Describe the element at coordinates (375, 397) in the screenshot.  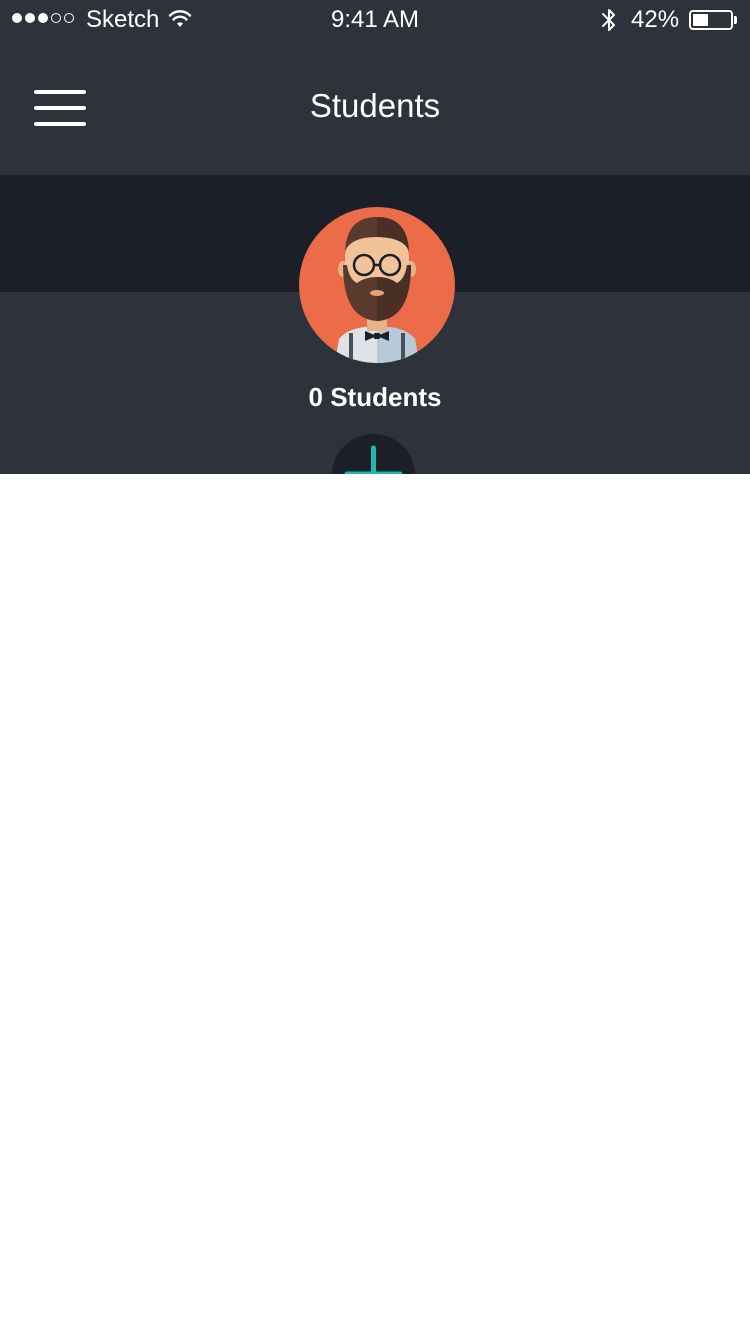
I see `student-count: 0 Students` at that location.